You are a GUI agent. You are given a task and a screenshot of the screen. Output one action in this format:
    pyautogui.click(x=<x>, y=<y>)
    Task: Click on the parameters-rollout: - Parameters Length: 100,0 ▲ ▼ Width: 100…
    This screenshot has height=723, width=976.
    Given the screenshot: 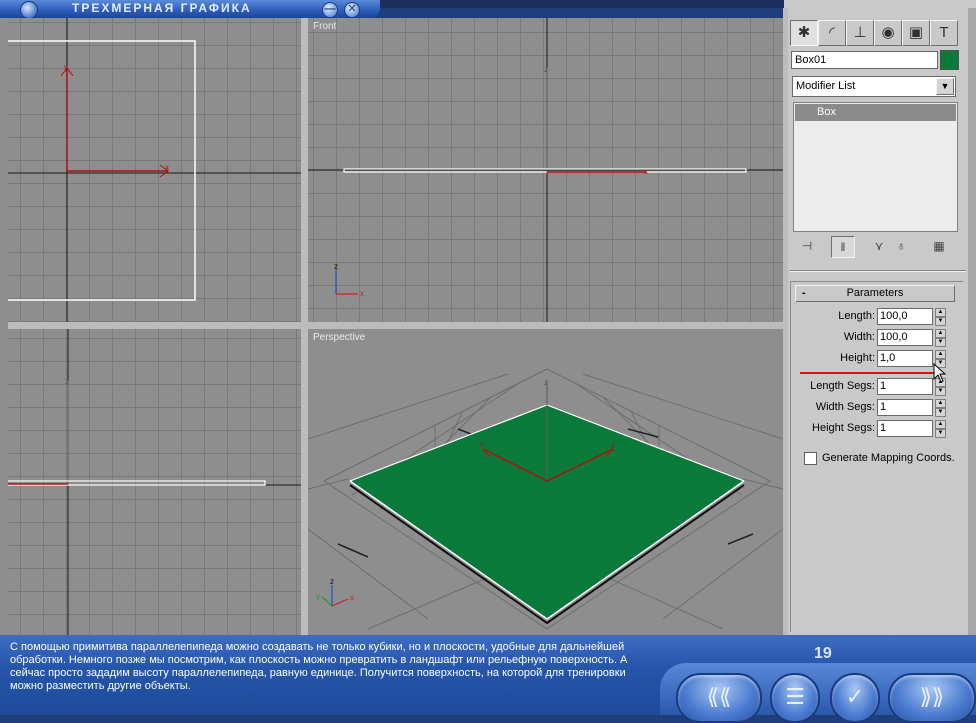 What is the action you would take?
    pyautogui.click(x=876, y=456)
    